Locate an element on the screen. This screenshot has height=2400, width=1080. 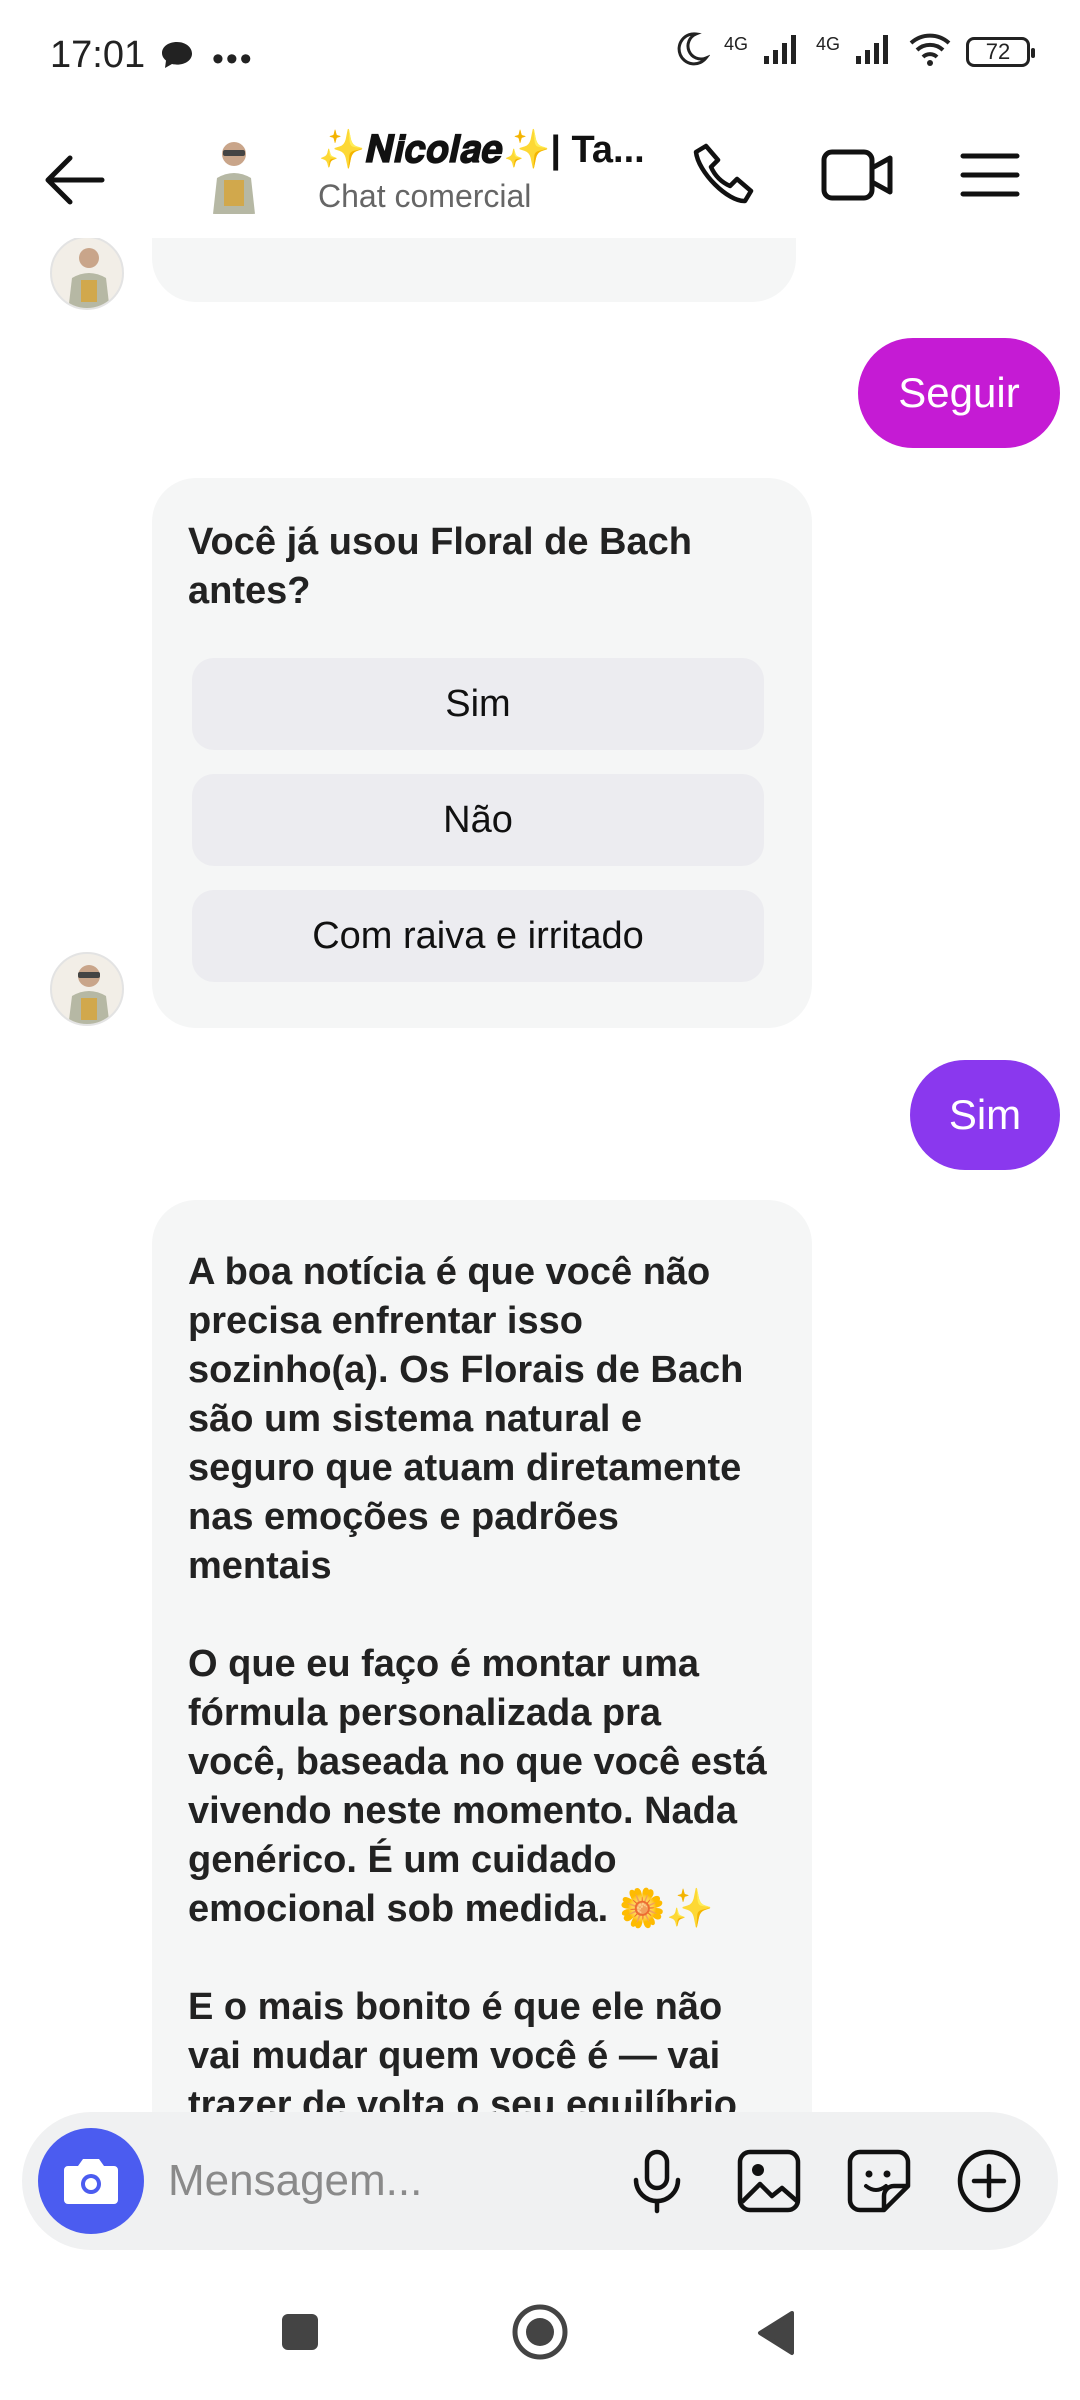
sent-message-text: Sim is located at coordinates (985, 1114).